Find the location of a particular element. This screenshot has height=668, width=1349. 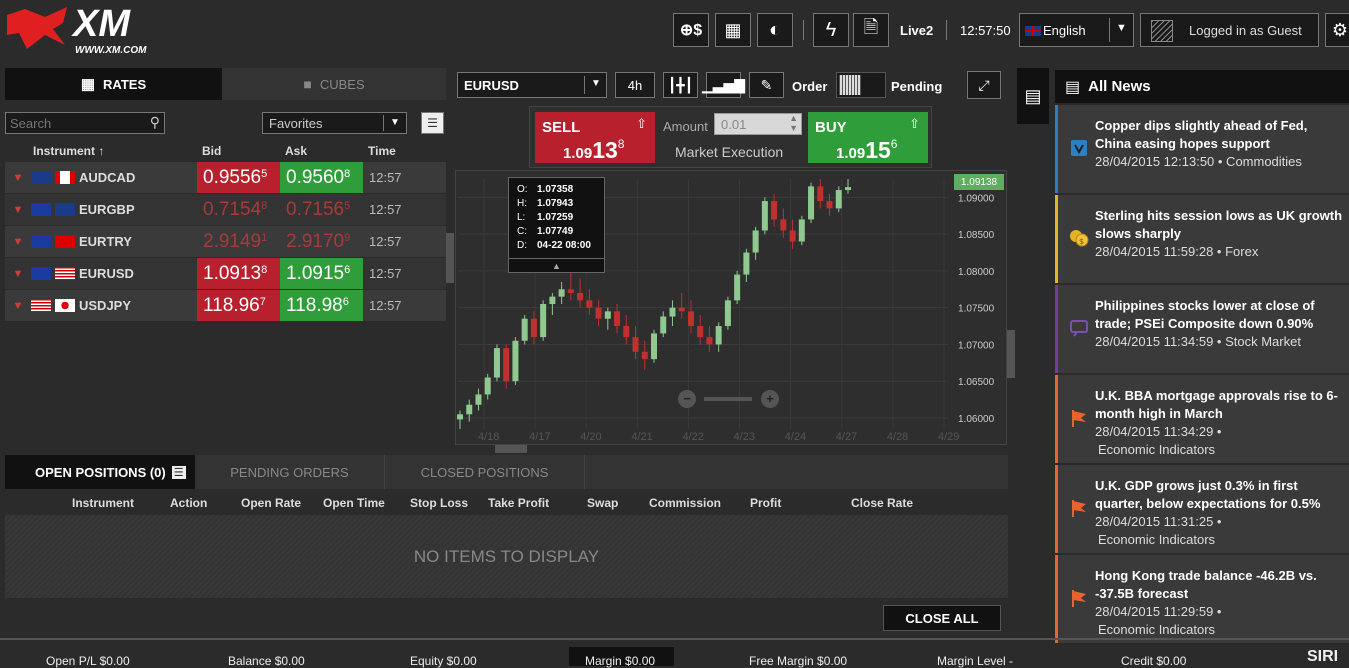

tab-open-positions: OPEN POSITIONS (0) ☰ is located at coordinates (100, 472).